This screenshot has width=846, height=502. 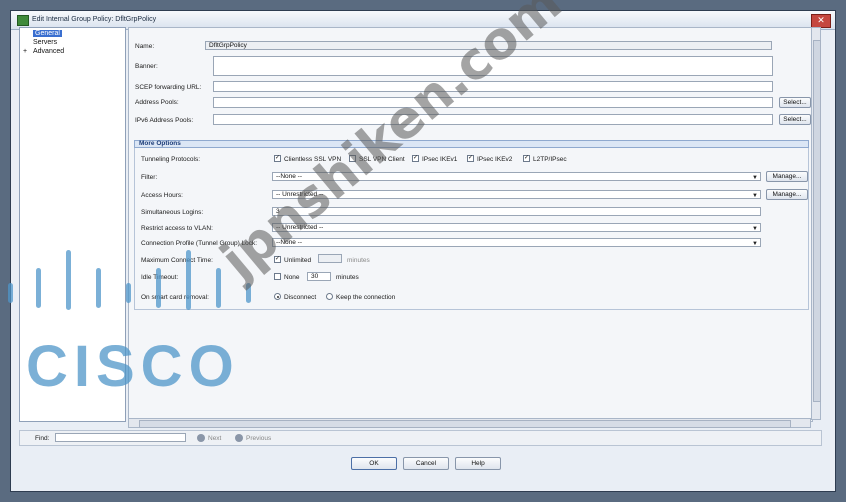 I want to click on tree-item-advanced: Advanced, so click(x=48, y=51).